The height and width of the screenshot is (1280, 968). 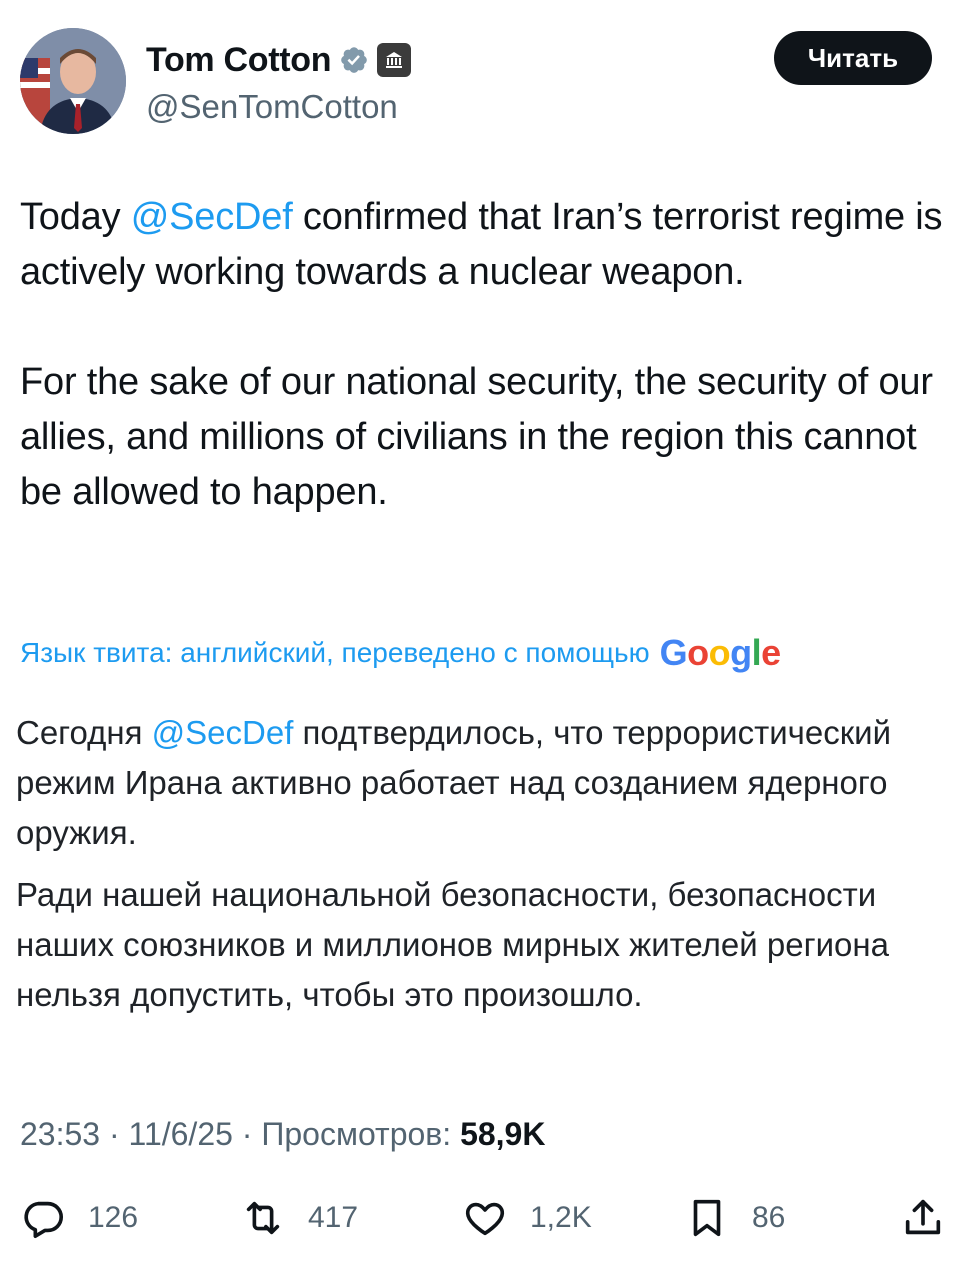 I want to click on tweet-time: 23:53, so click(x=60, y=1134).